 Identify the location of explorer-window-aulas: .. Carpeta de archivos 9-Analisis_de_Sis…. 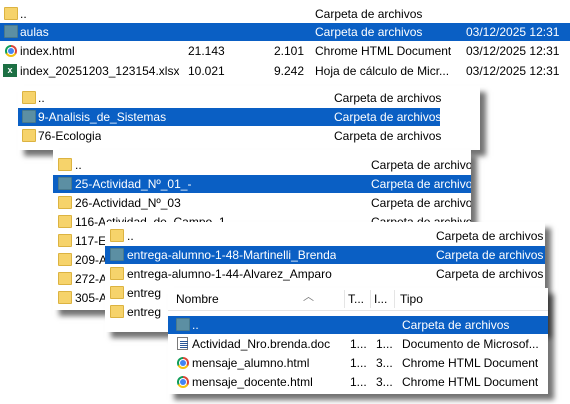
(249, 118).